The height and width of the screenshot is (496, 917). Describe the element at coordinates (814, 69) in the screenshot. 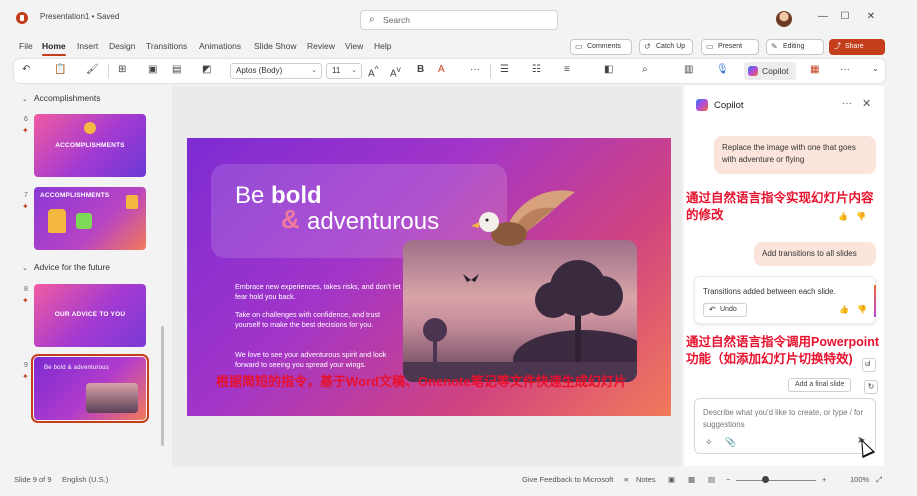

I see `add-ins-icon: ▦` at that location.